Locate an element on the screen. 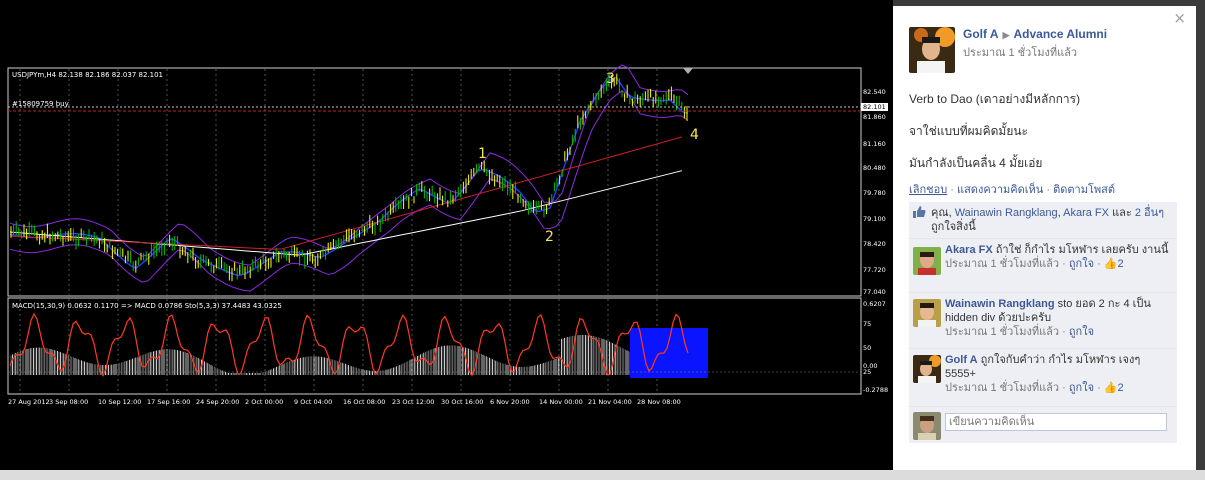  liker-link-1: Wainawin Rangklang is located at coordinates (1006, 213).